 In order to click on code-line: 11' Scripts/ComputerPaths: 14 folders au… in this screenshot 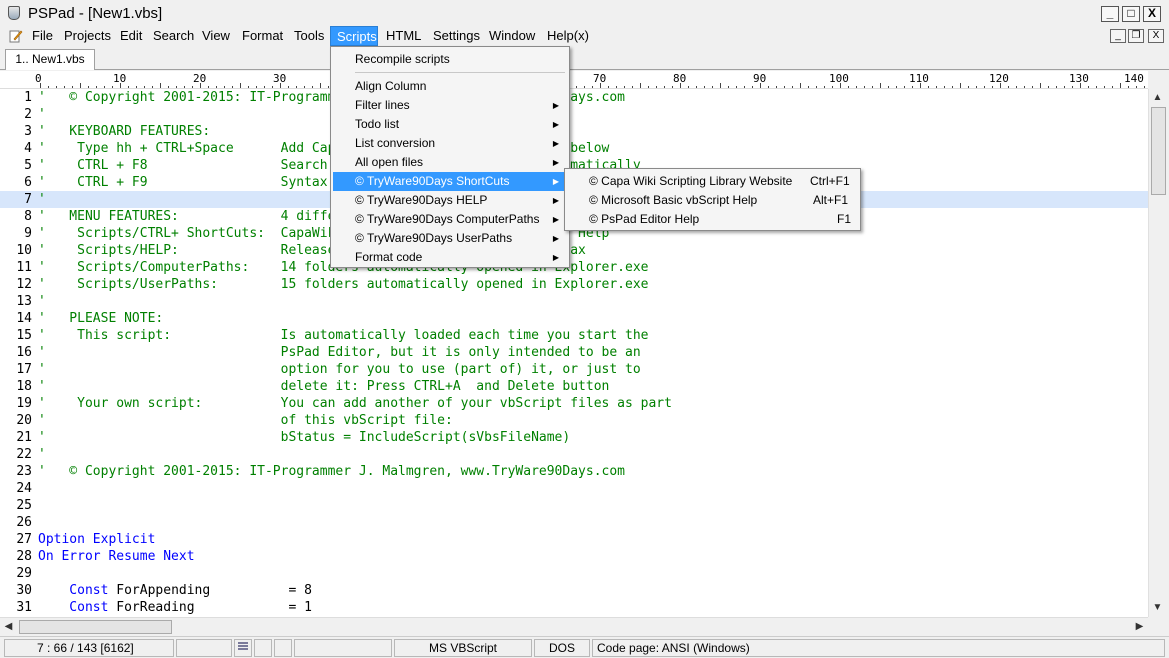, I will do `click(332, 267)`.